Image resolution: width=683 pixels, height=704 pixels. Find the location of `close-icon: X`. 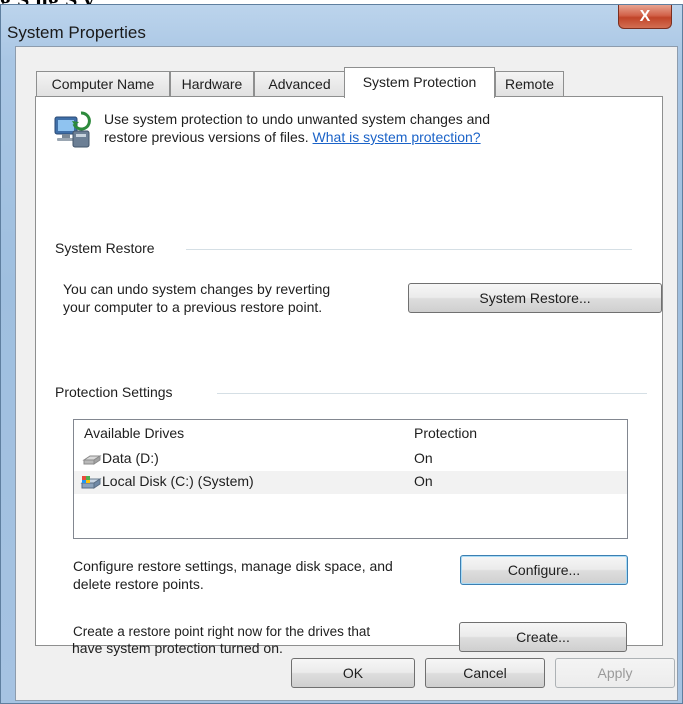

close-icon: X is located at coordinates (645, 16).